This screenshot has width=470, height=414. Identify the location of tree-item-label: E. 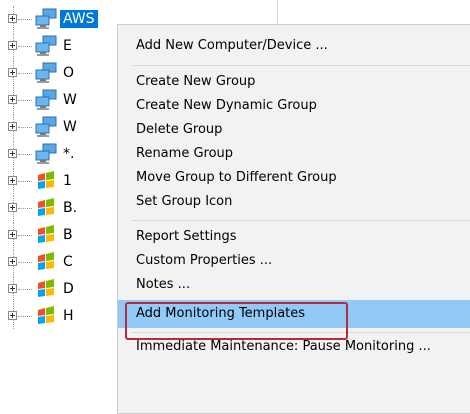
(67, 46).